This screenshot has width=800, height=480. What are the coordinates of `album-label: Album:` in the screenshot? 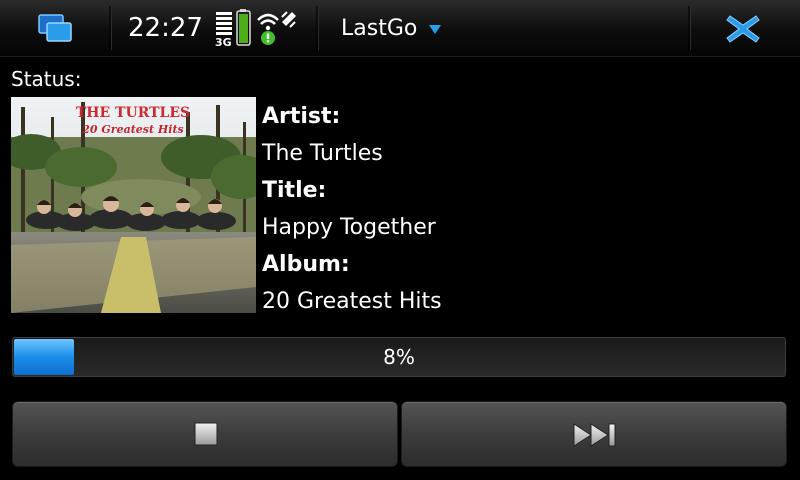 It's located at (306, 264).